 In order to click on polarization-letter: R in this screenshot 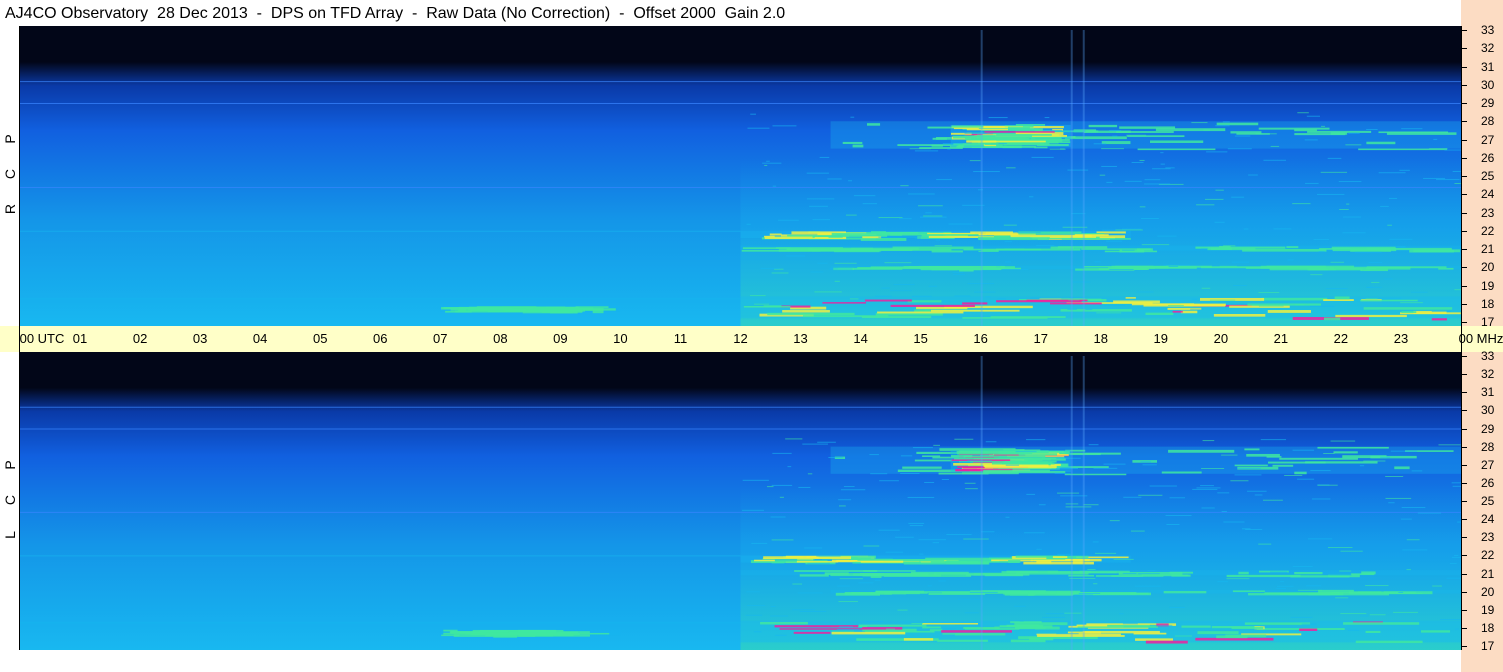, I will do `click(10, 209)`.